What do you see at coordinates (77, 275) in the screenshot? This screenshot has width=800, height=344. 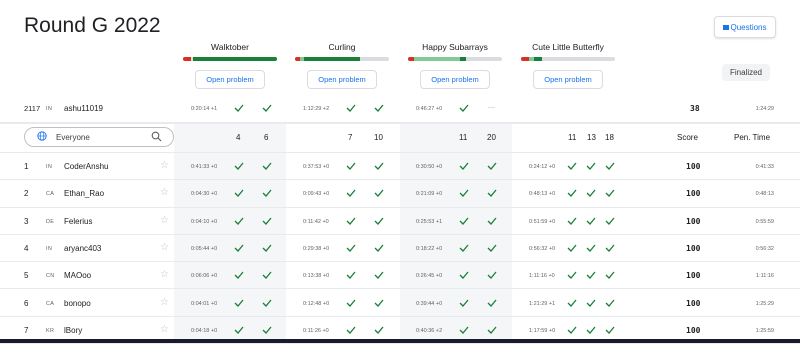 I see `username-link: MAOoo` at bounding box center [77, 275].